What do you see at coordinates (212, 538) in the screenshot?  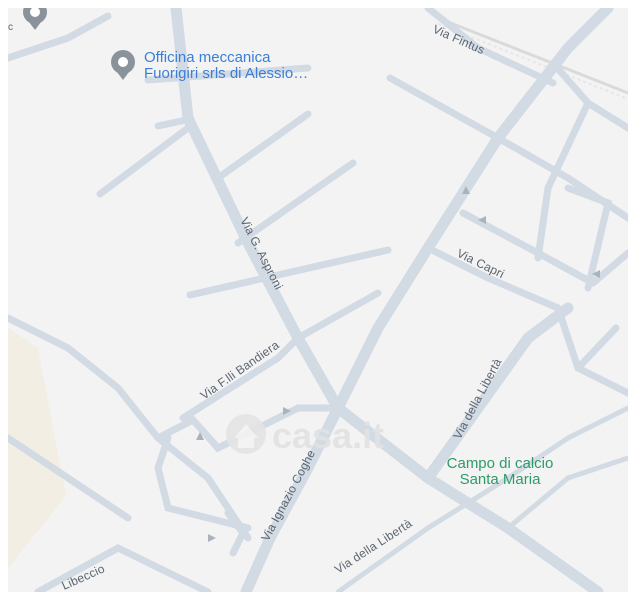 I see `arrow-icon` at bounding box center [212, 538].